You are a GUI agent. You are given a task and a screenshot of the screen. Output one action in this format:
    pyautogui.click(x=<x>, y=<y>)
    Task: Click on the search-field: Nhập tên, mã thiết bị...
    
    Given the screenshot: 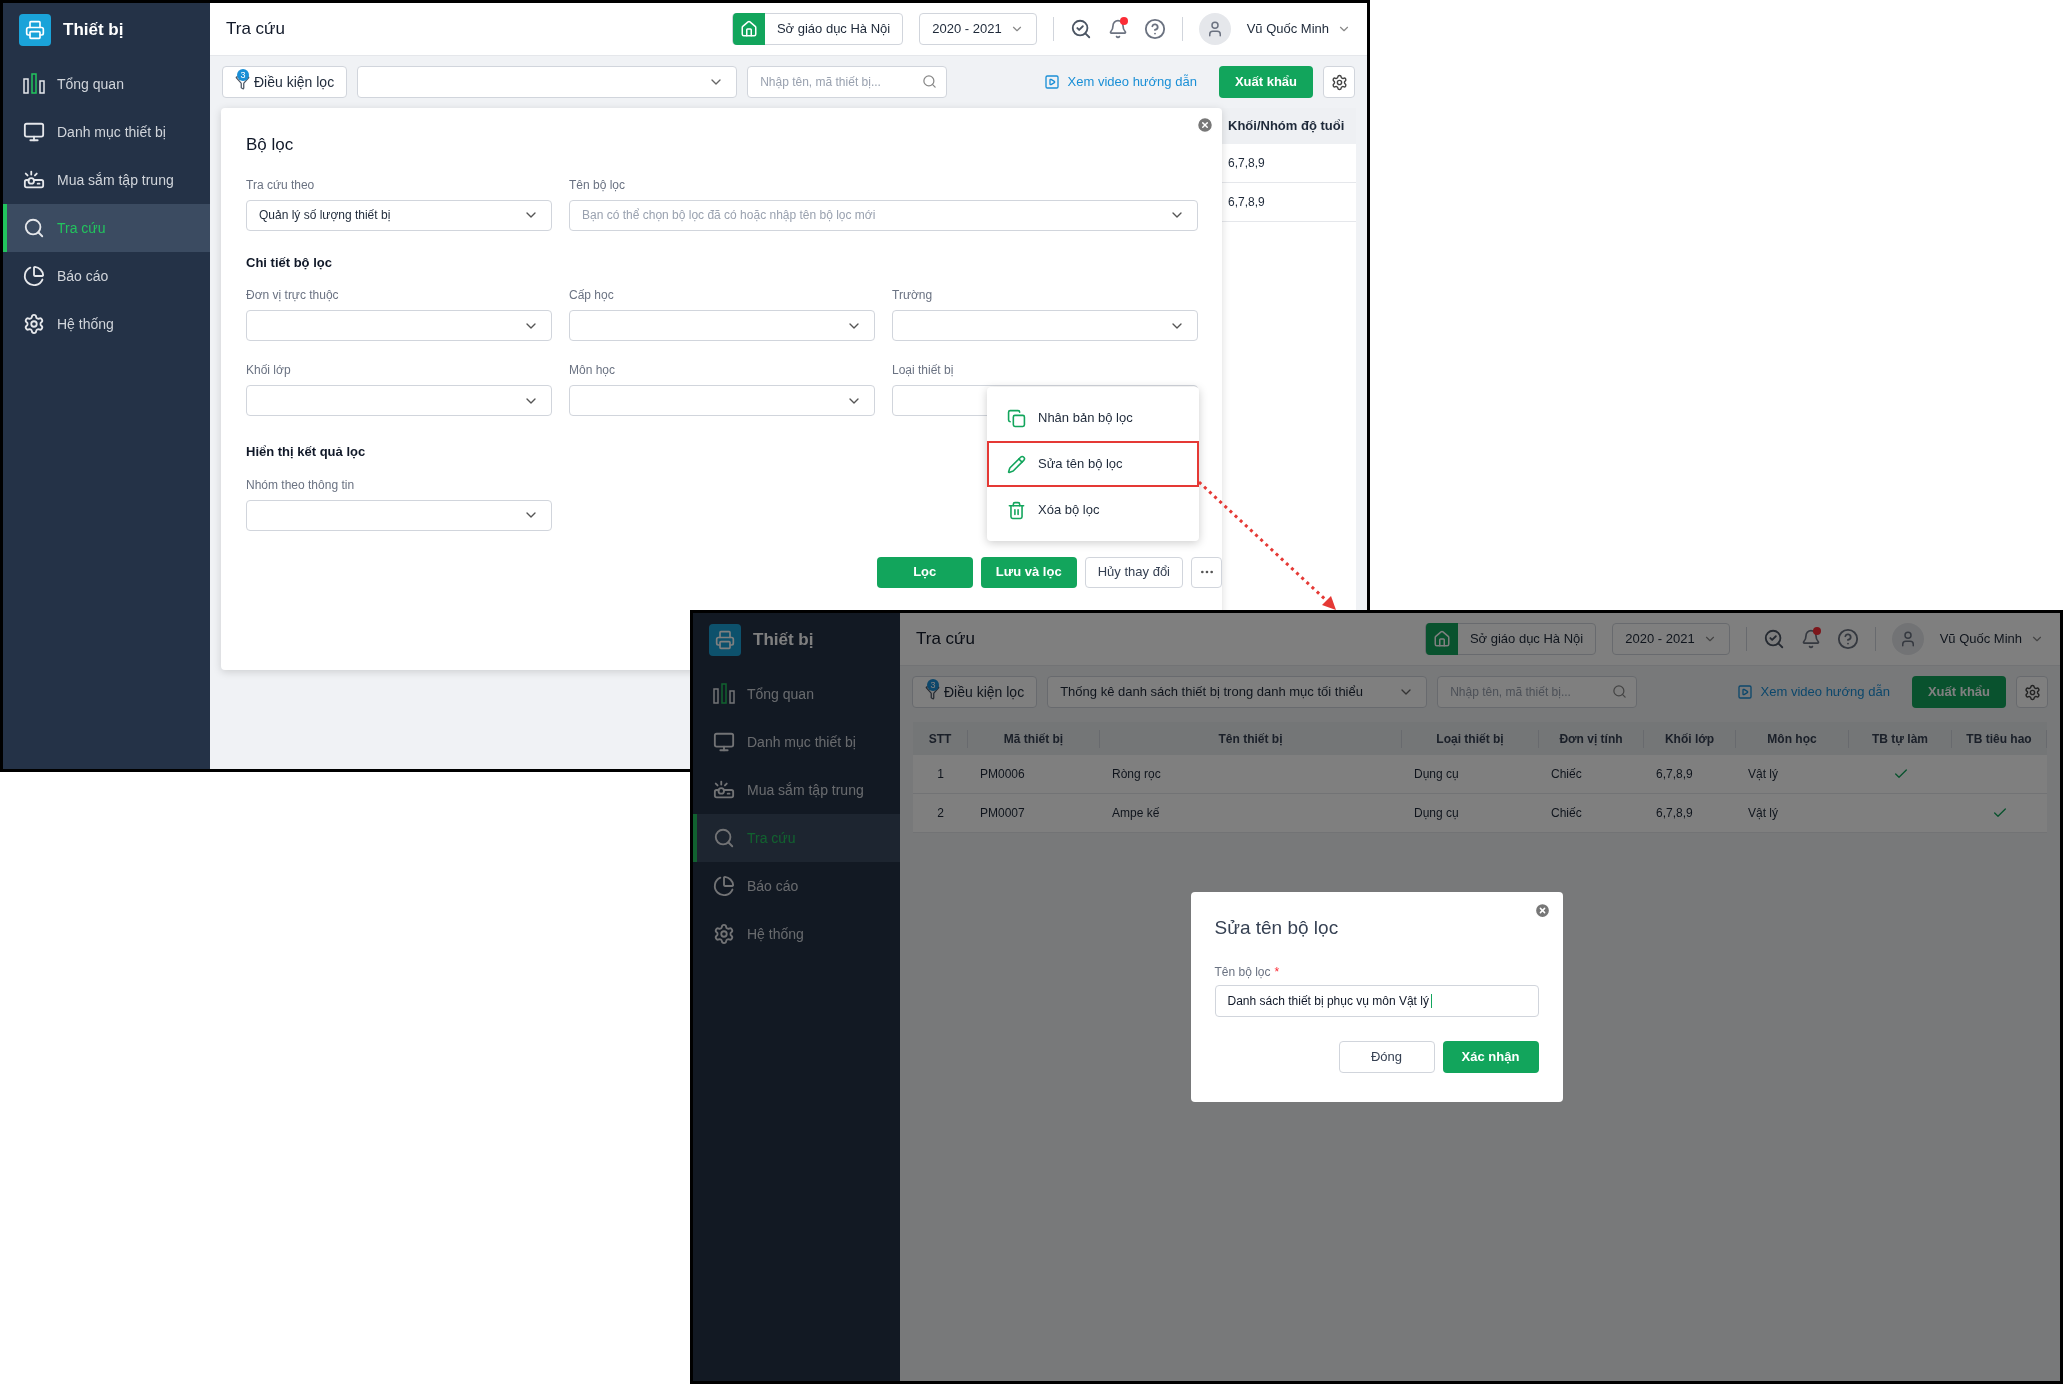 What is the action you would take?
    pyautogui.click(x=847, y=82)
    